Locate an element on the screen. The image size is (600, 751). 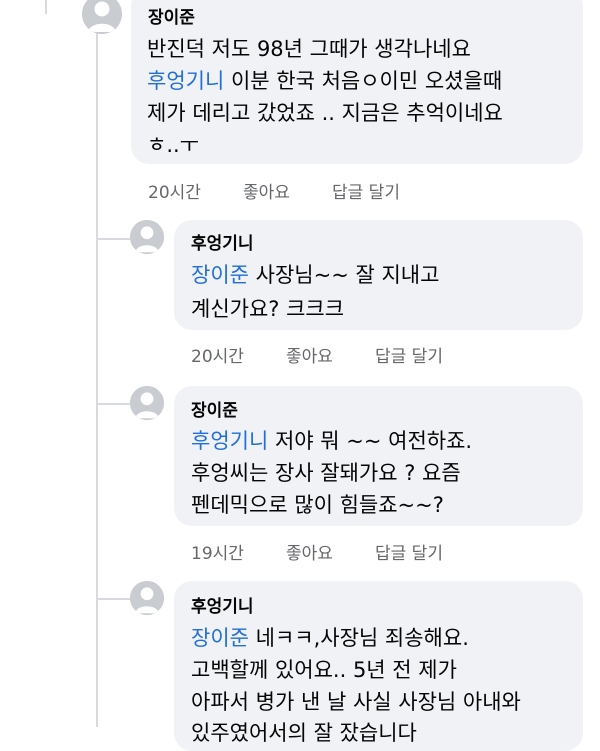
comment-text-line: 고백할께 있어요.. 5년 전 제가 is located at coordinates (324, 670).